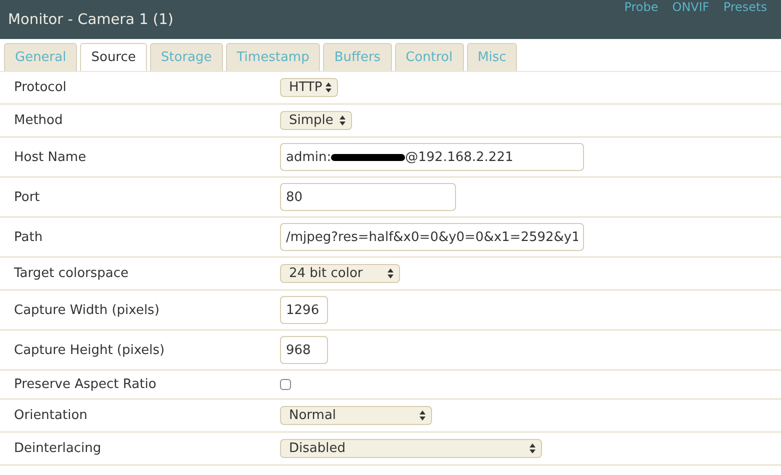 This screenshot has height=475, width=781. I want to click on dropdown: Disabled, so click(411, 448).